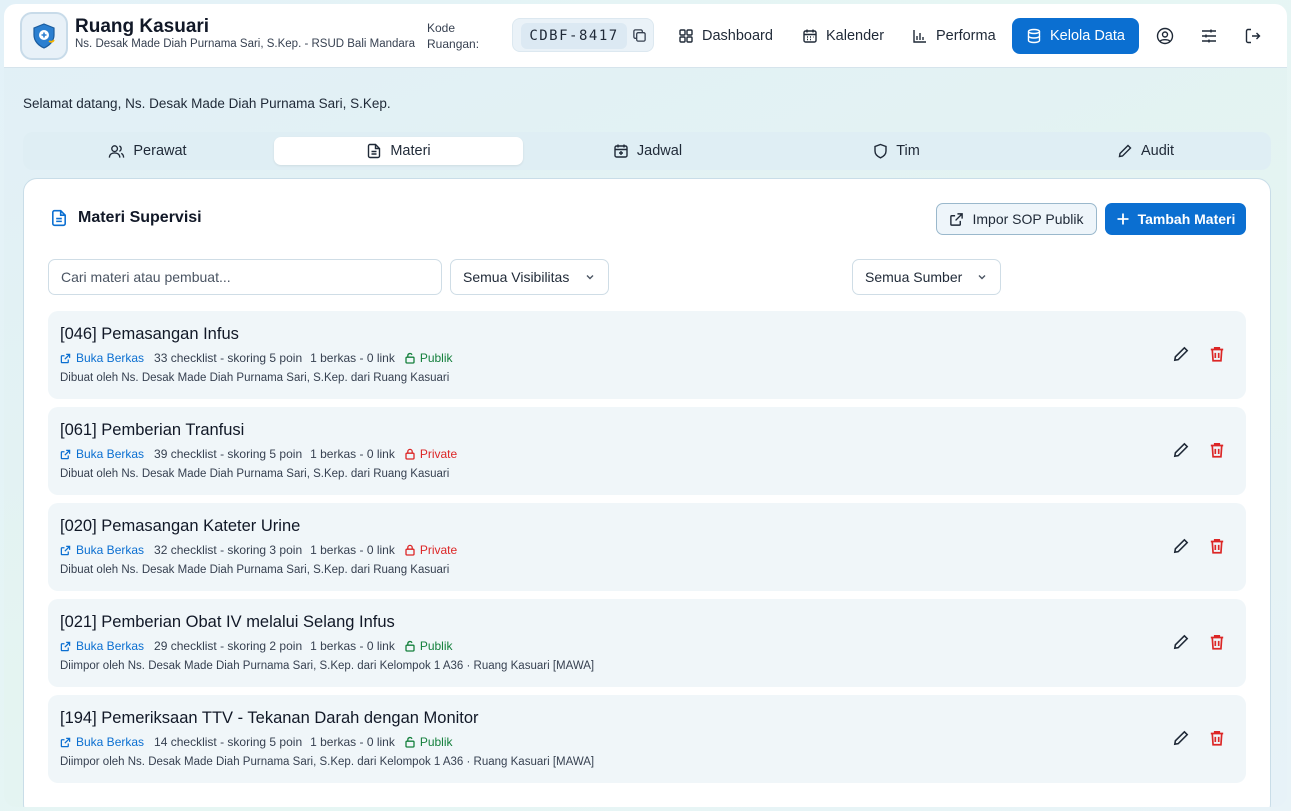  I want to click on tab-tim: Tim, so click(896, 151).